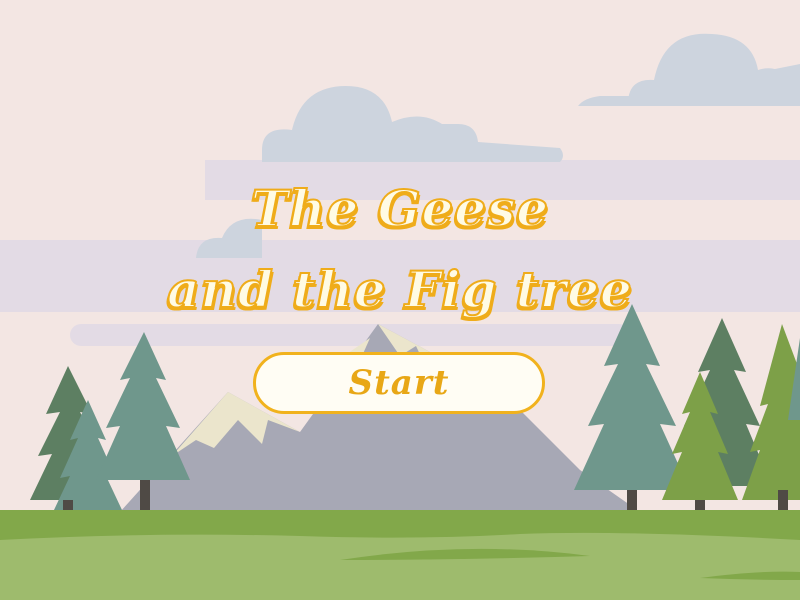 The width and height of the screenshot is (800, 600). I want to click on start-button: Start, so click(399, 383).